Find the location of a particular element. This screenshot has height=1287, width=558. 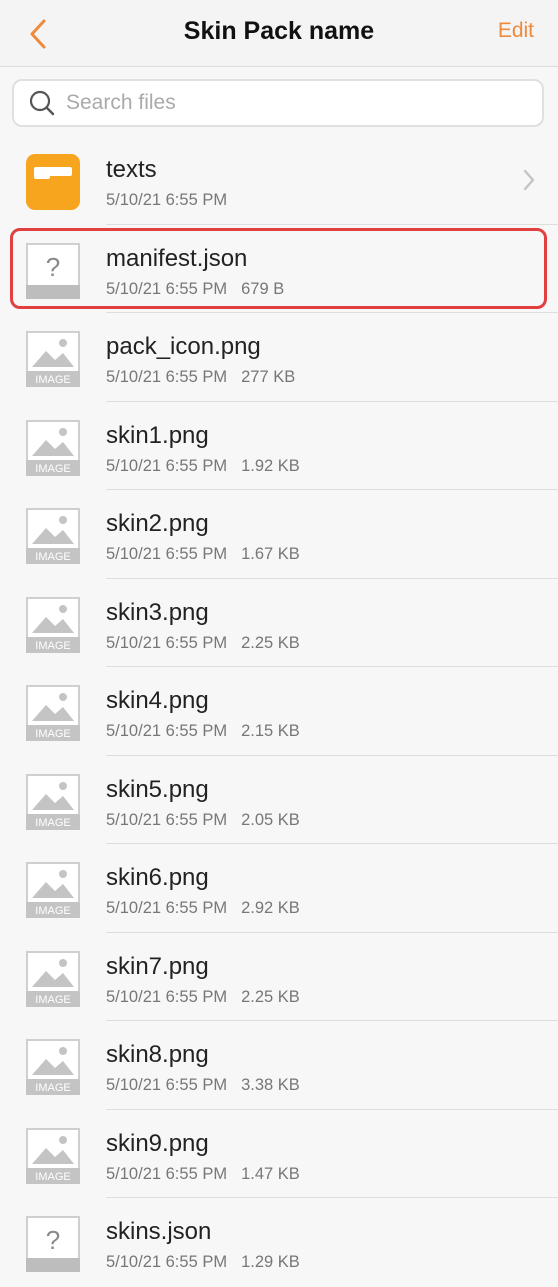

file-meta: 5/10/21 6:55 PM 2.15 KB is located at coordinates (203, 731).